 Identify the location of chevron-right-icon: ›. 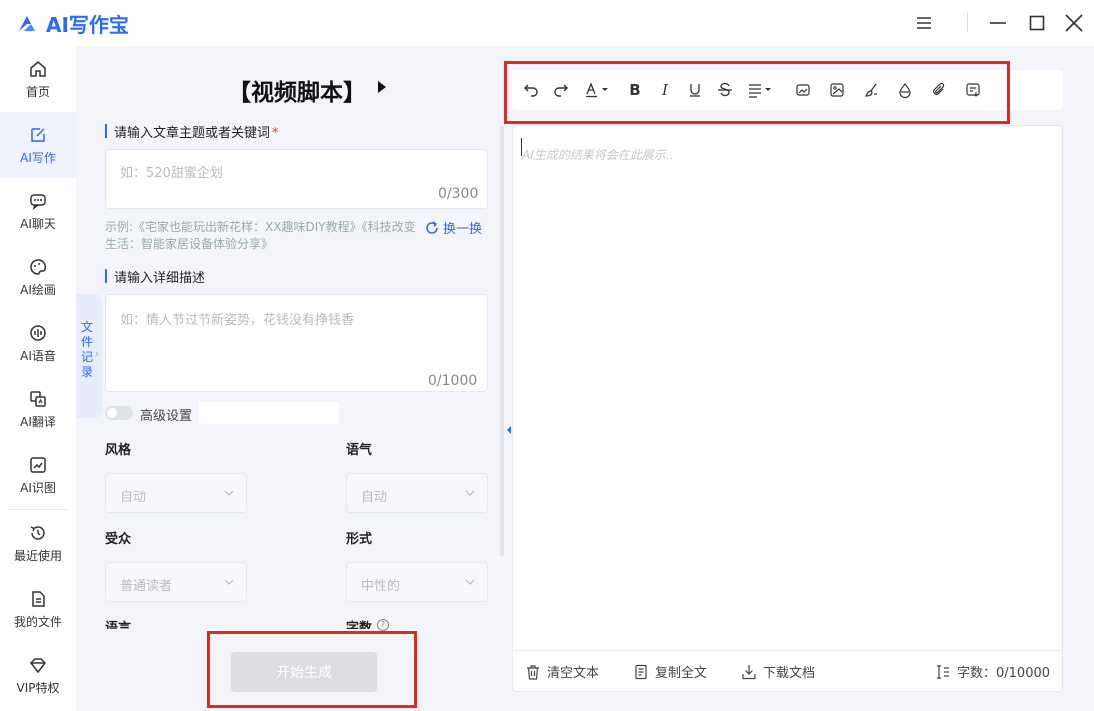
(97, 354).